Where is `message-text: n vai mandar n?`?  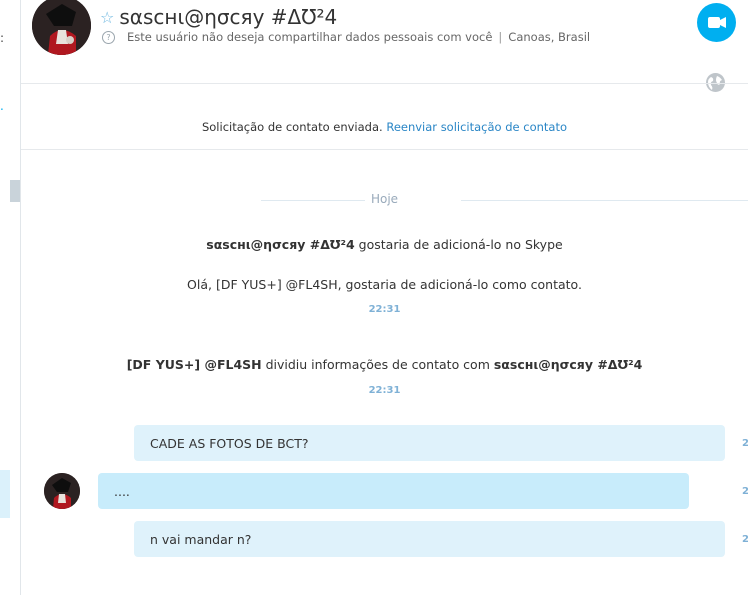 message-text: n vai mandar n? is located at coordinates (201, 539).